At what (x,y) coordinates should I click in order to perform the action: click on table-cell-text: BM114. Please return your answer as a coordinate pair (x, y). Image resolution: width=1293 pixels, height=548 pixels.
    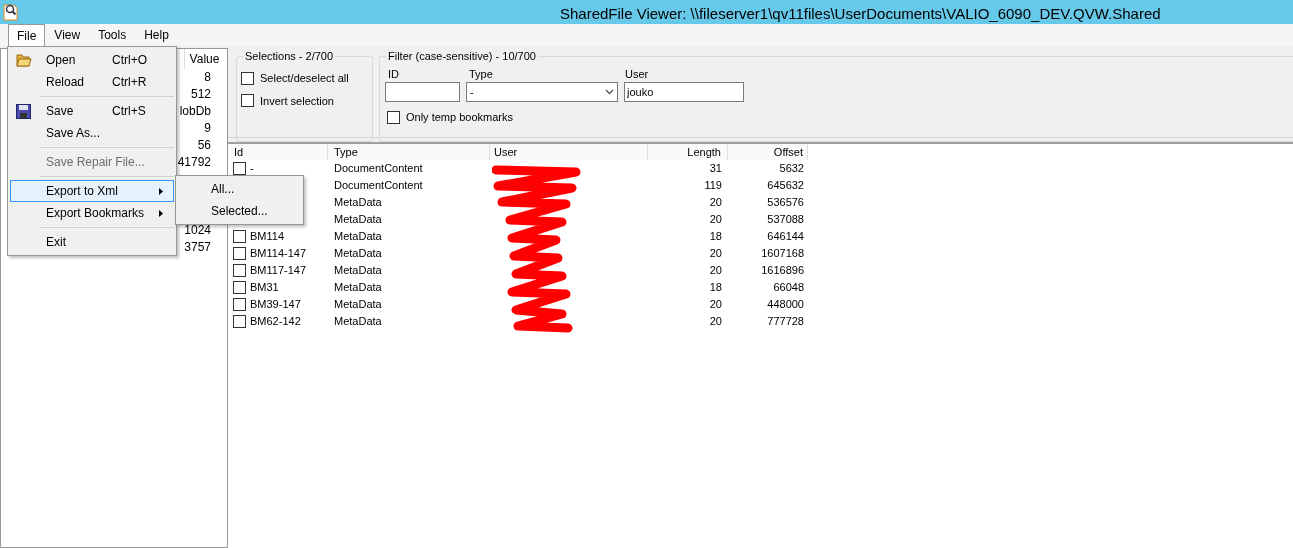
    Looking at the image, I should click on (267, 237).